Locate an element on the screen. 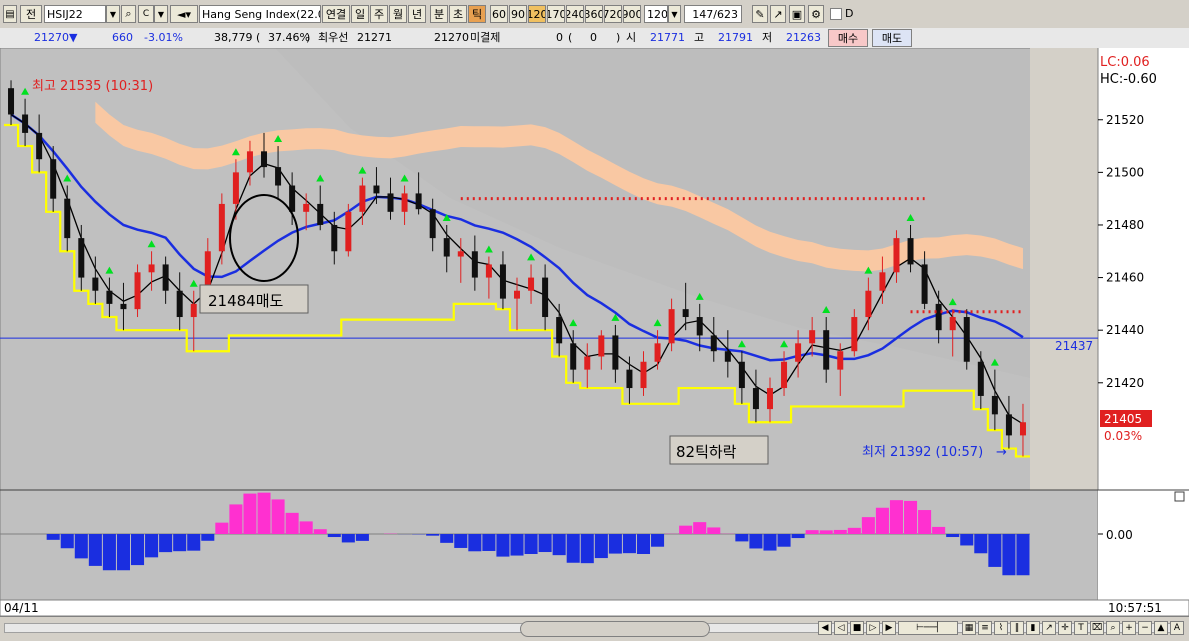 The height and width of the screenshot is (641, 1189). right-blank-area is located at coordinates (1064, 269).